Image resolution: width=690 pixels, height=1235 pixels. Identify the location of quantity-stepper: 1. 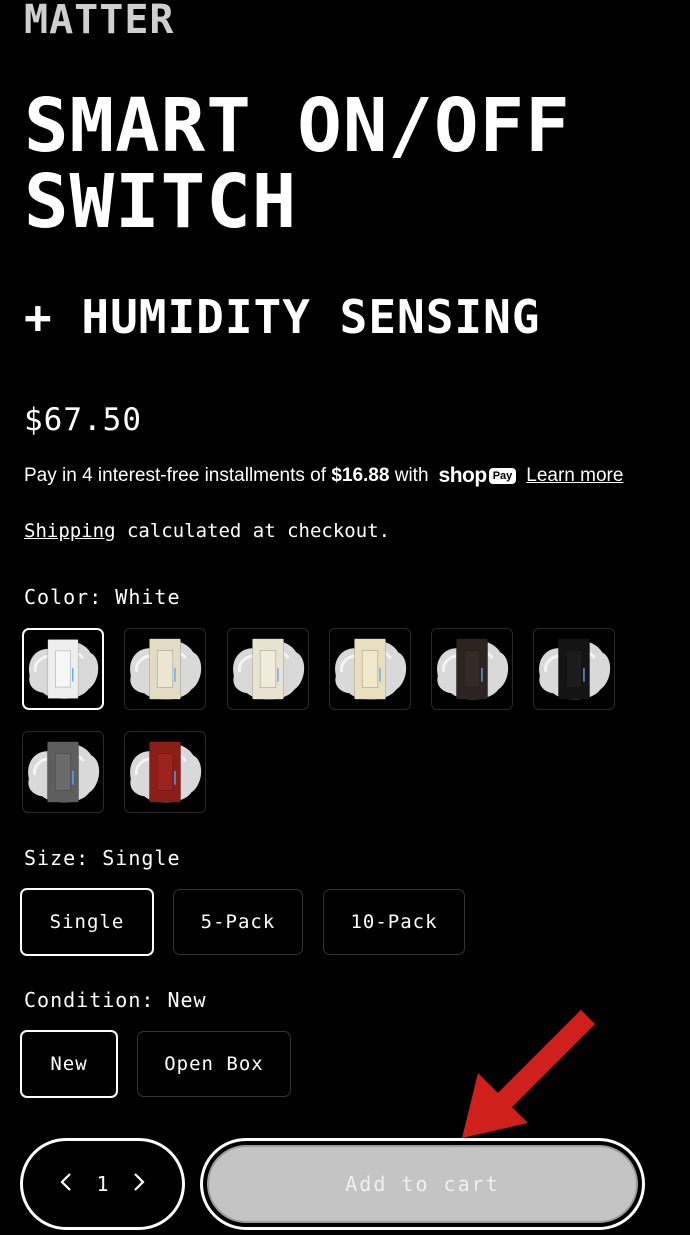
(102, 1184).